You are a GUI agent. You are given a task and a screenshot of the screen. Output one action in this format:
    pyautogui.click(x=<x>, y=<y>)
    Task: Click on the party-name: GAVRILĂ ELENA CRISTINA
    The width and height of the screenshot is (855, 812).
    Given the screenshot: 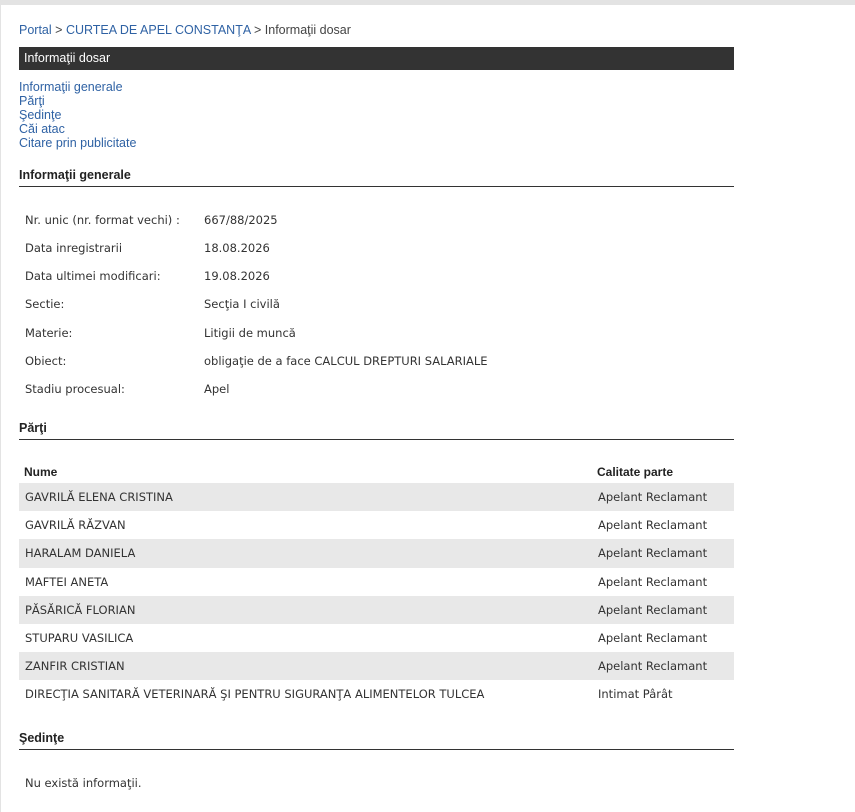 What is the action you would take?
    pyautogui.click(x=99, y=497)
    